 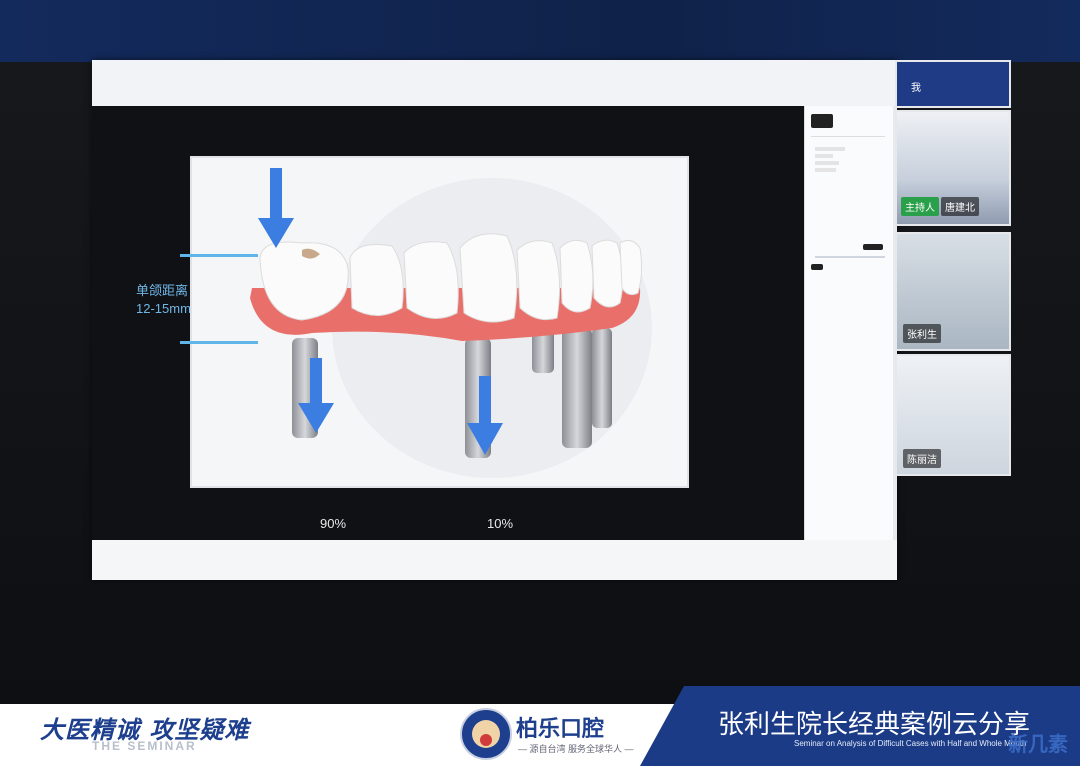 What do you see at coordinates (500, 523) in the screenshot?
I see `right-percent-label: 10%` at bounding box center [500, 523].